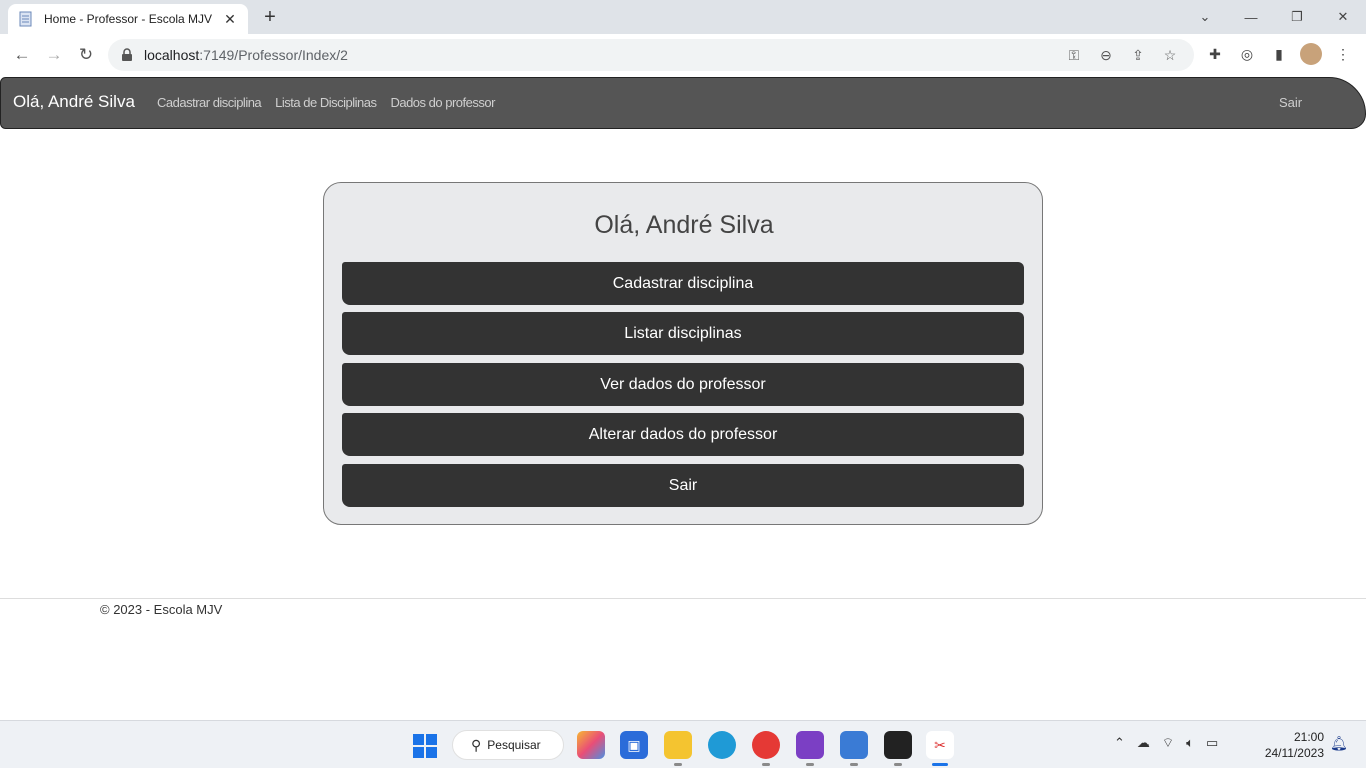 This screenshot has width=1366, height=768. I want to click on clock-time: 21:00, so click(1308, 737).